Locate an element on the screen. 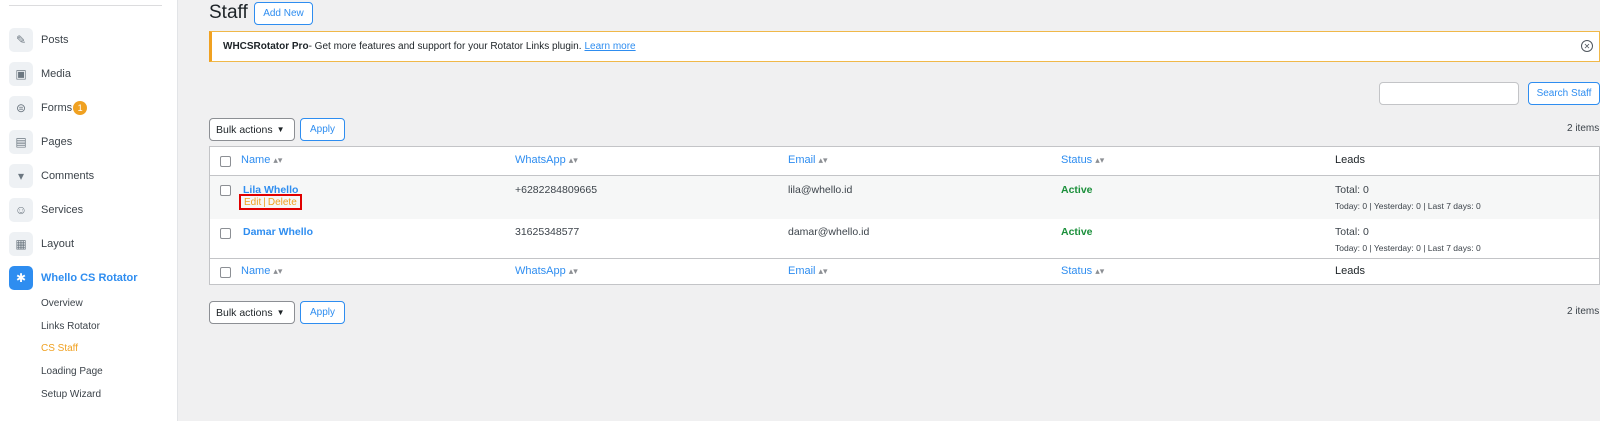  row-actions: Edit | Delete is located at coordinates (270, 202).